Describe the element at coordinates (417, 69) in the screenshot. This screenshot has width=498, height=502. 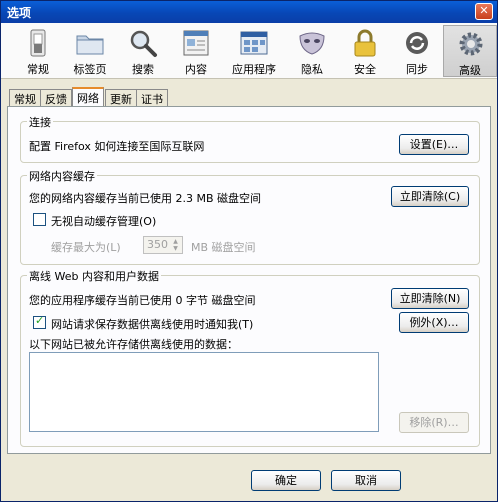
I see `toolbar-label: 同步` at that location.